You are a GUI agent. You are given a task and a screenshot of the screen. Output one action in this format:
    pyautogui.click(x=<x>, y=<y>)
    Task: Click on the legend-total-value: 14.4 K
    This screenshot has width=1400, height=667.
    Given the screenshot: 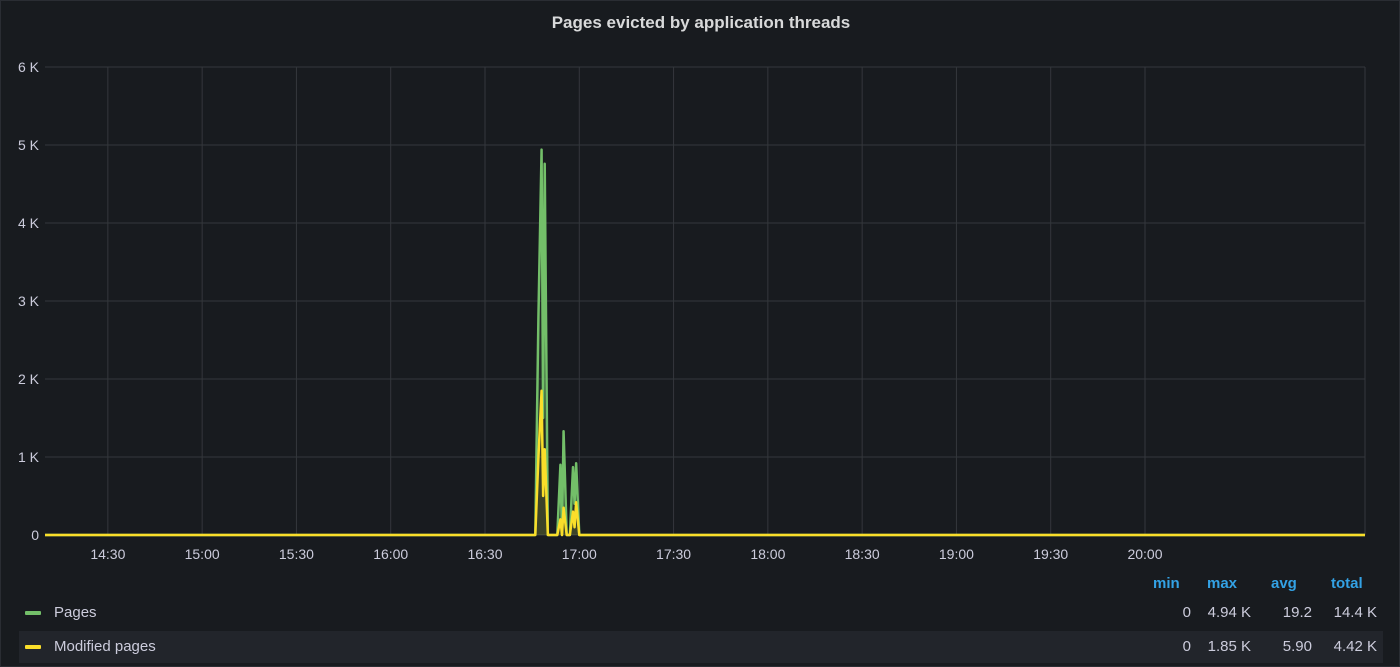 What is the action you would take?
    pyautogui.click(x=1355, y=612)
    